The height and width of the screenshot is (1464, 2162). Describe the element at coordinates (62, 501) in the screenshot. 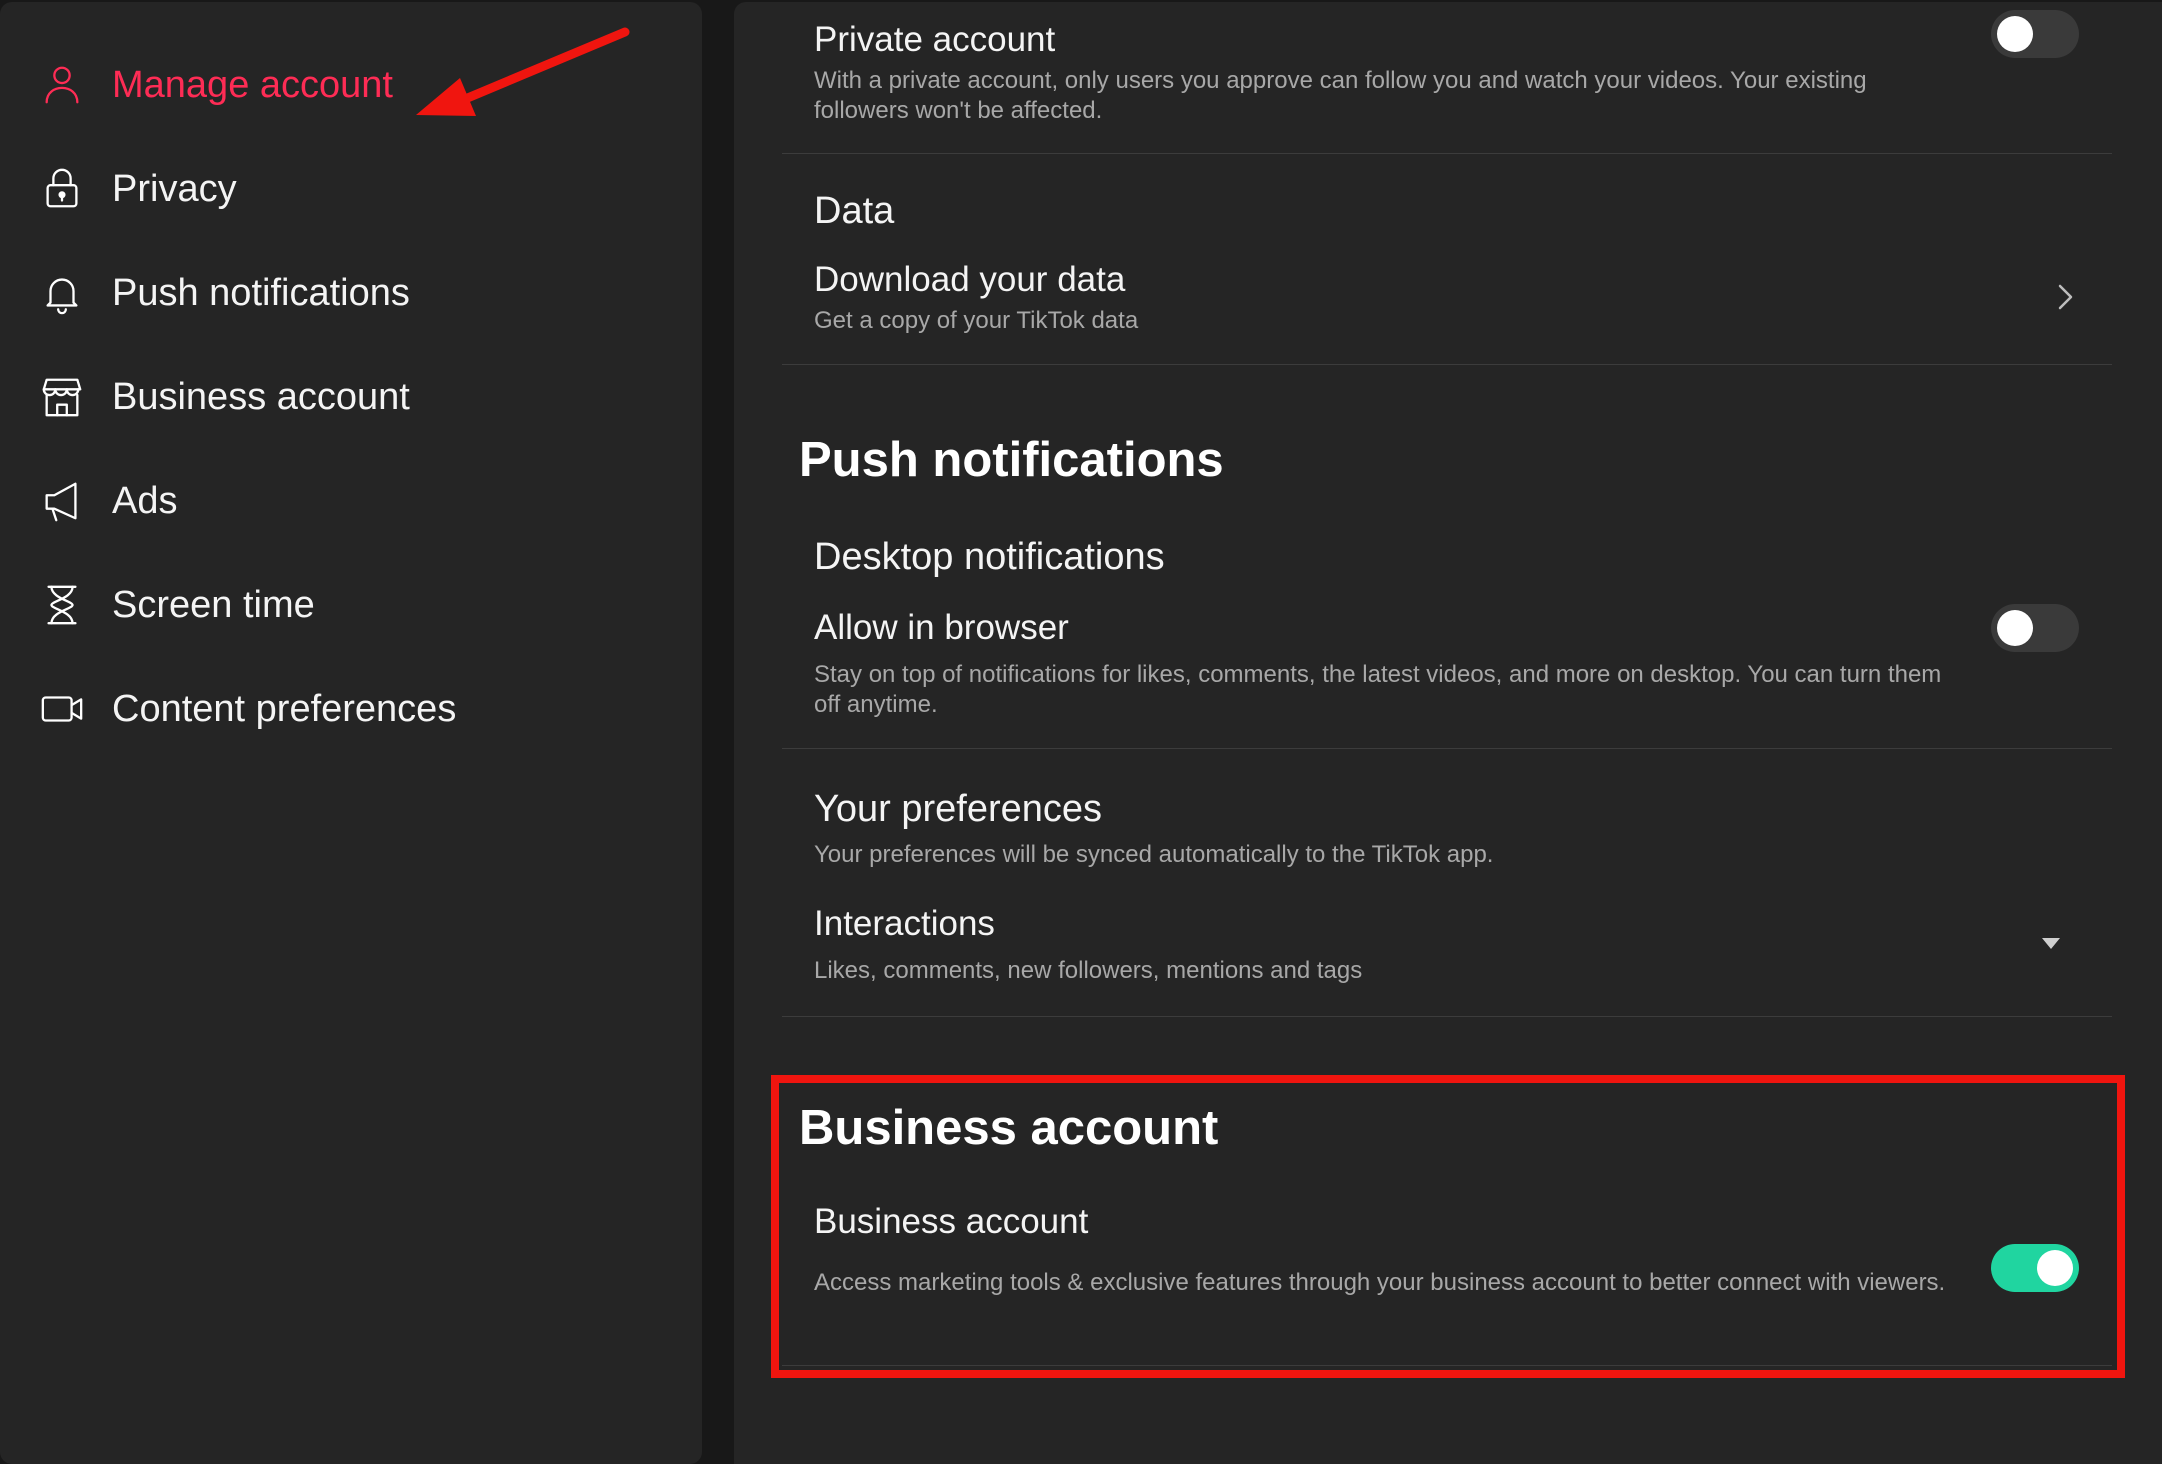

I see `megaphone-icon` at that location.